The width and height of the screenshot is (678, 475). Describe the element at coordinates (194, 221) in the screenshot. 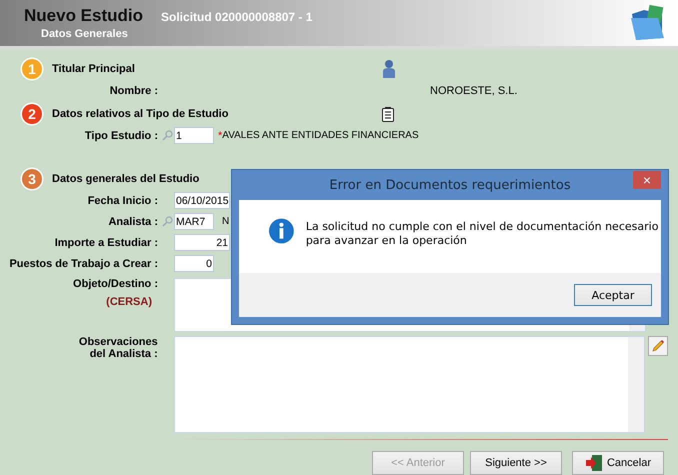

I see `input-field: MAR7` at that location.